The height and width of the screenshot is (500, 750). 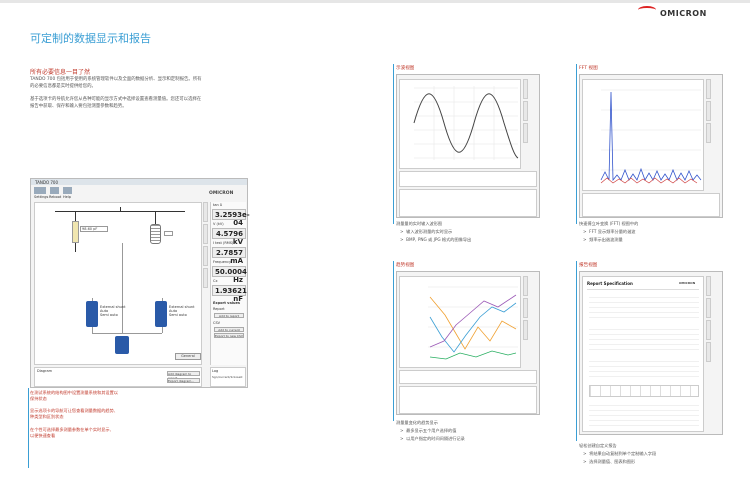 What do you see at coordinates (40, 190) in the screenshot?
I see `settings-icon` at bounding box center [40, 190].